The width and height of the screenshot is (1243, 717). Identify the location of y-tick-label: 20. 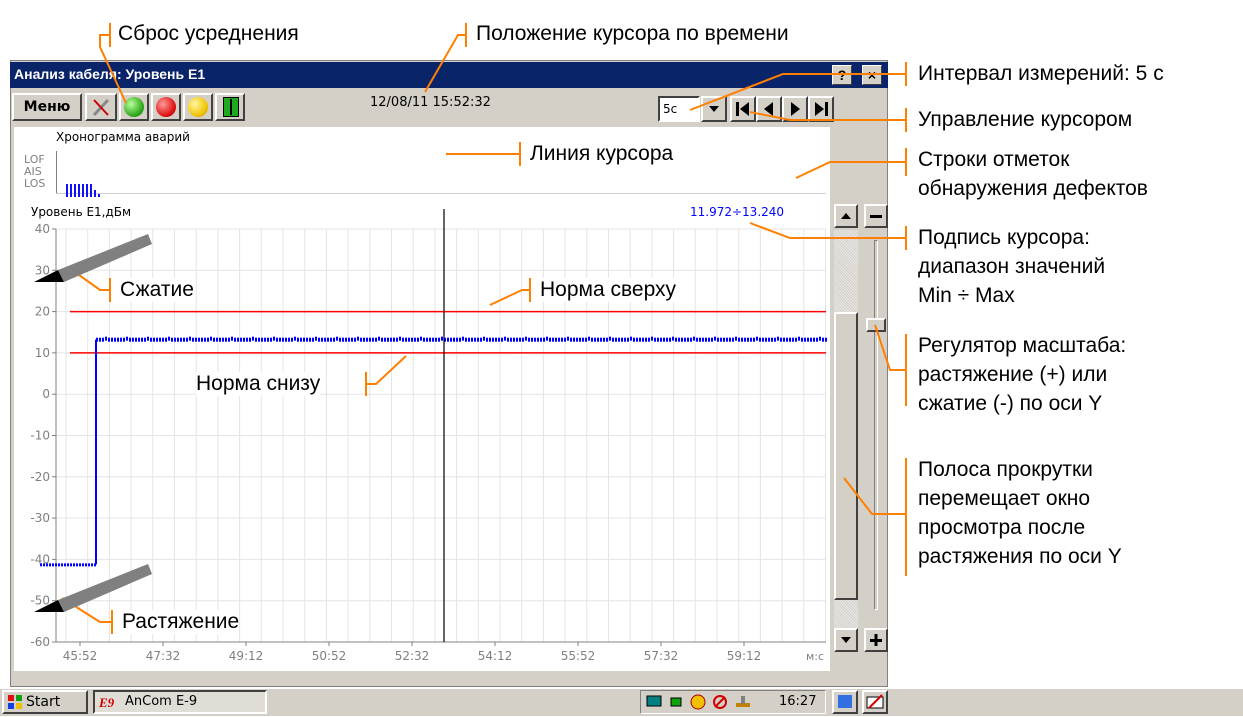
(42, 312).